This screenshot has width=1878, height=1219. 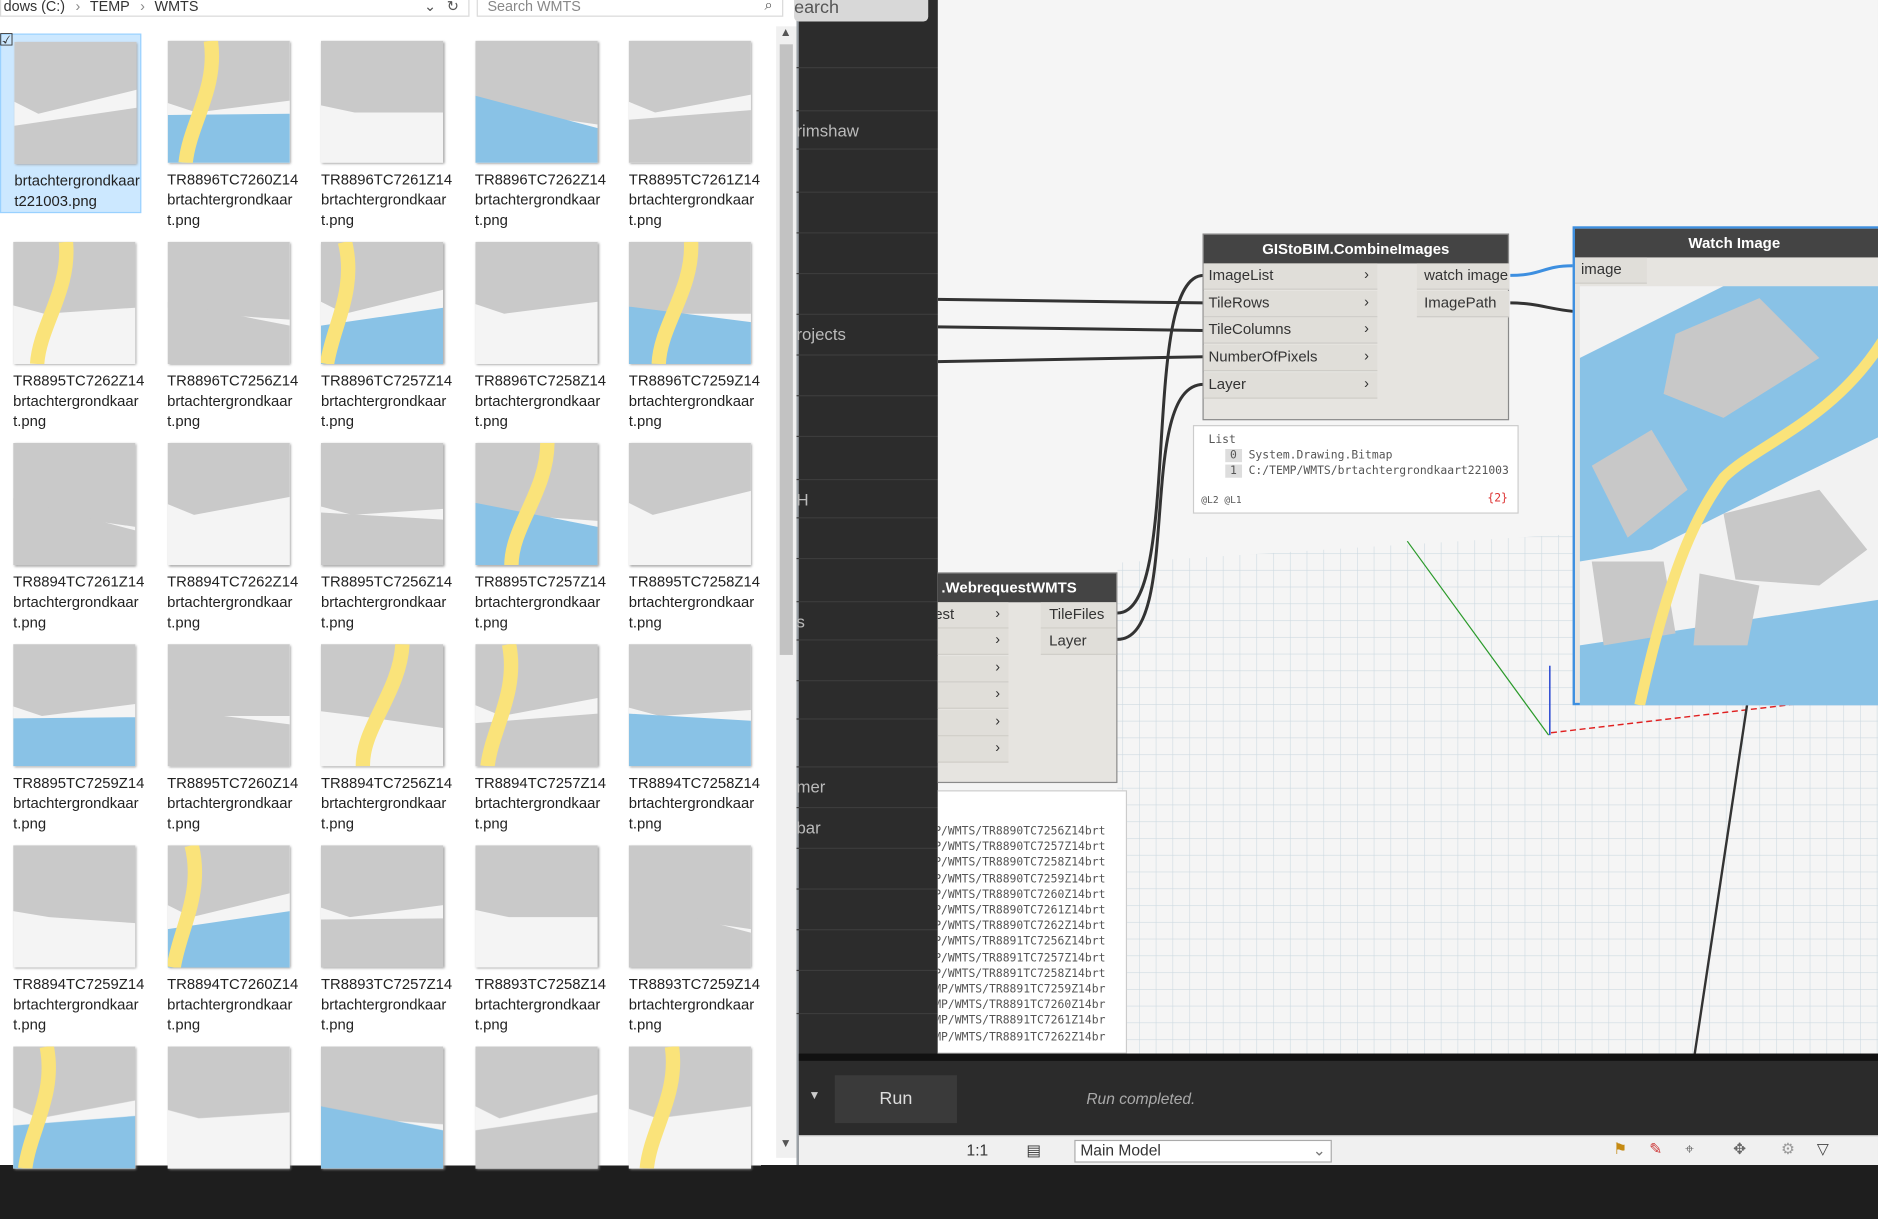 What do you see at coordinates (1655, 1149) in the screenshot?
I see `select-links-icon: ✎` at bounding box center [1655, 1149].